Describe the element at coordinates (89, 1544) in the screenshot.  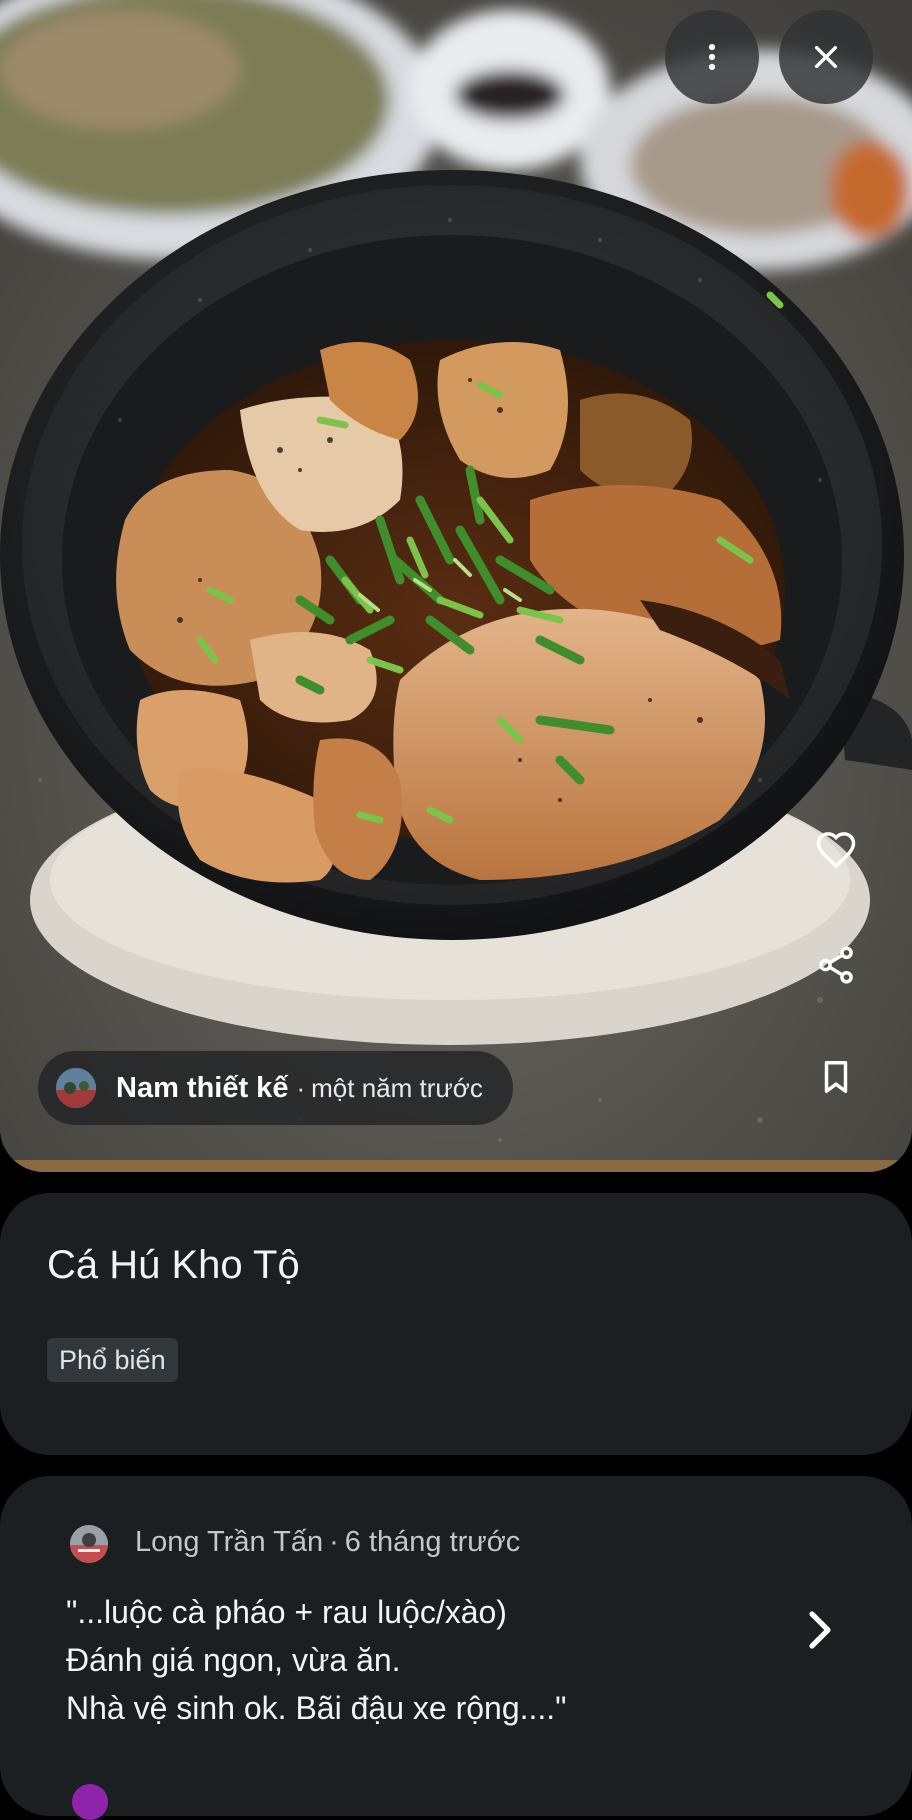
I see `reviewer-avatar` at that location.